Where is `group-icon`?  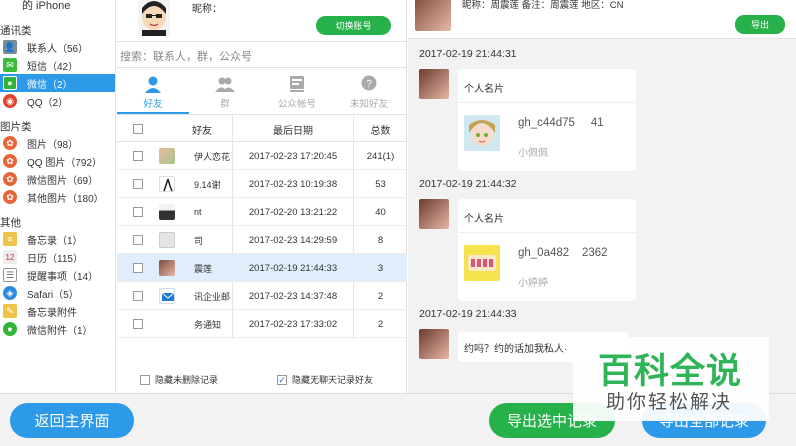
group-icon is located at coordinates (225, 84).